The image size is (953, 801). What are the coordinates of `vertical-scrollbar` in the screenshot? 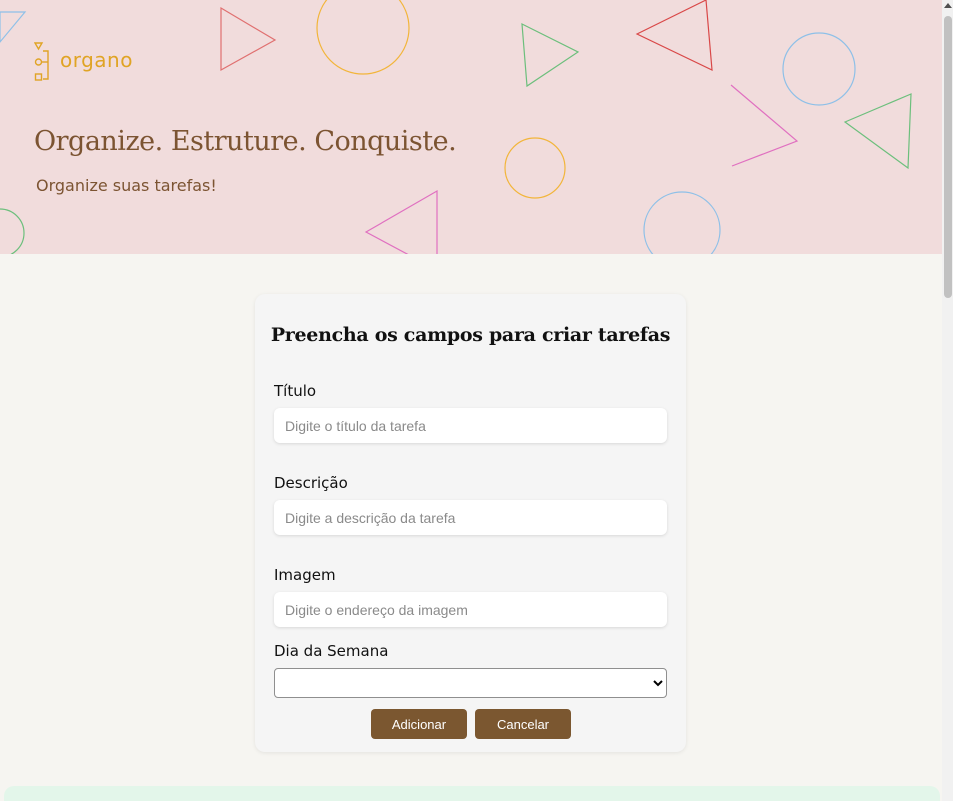 It's located at (947, 400).